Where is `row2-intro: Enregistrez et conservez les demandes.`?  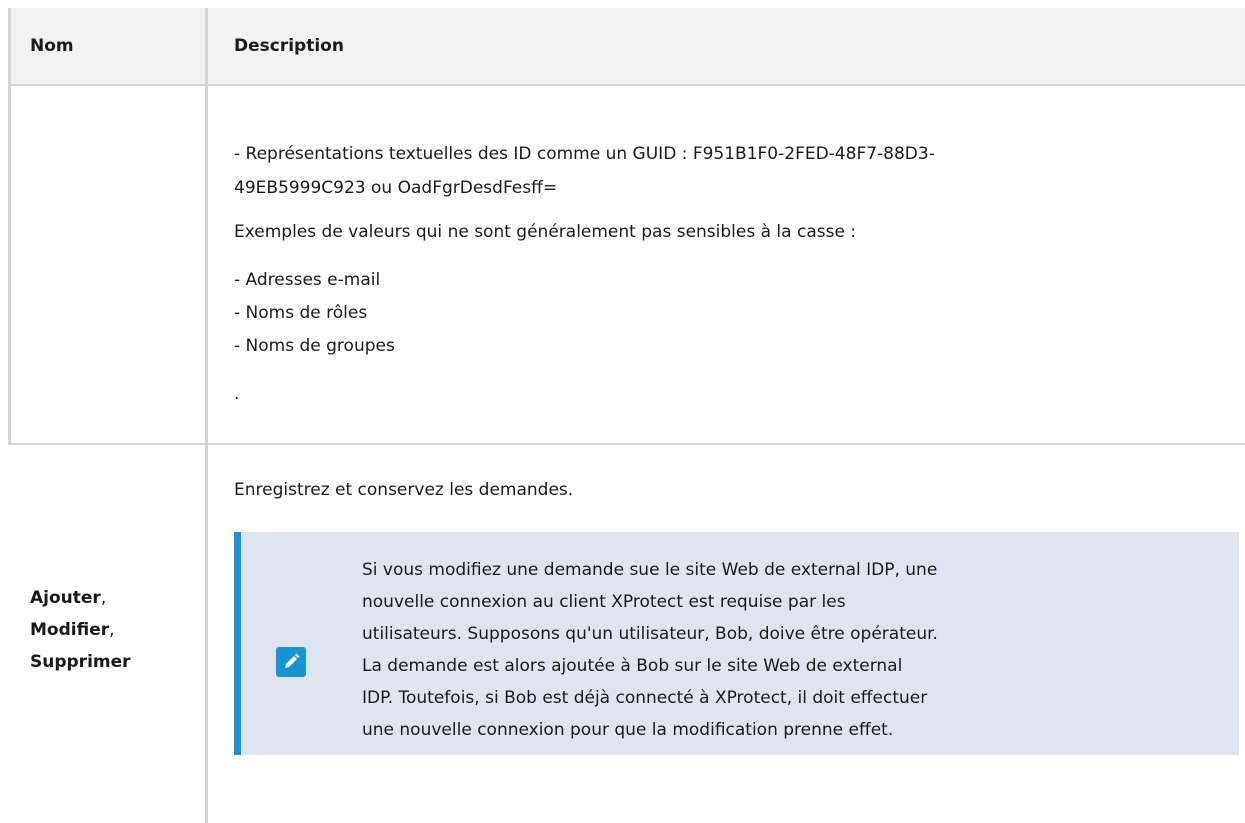 row2-intro: Enregistrez et conservez les demandes. is located at coordinates (404, 490).